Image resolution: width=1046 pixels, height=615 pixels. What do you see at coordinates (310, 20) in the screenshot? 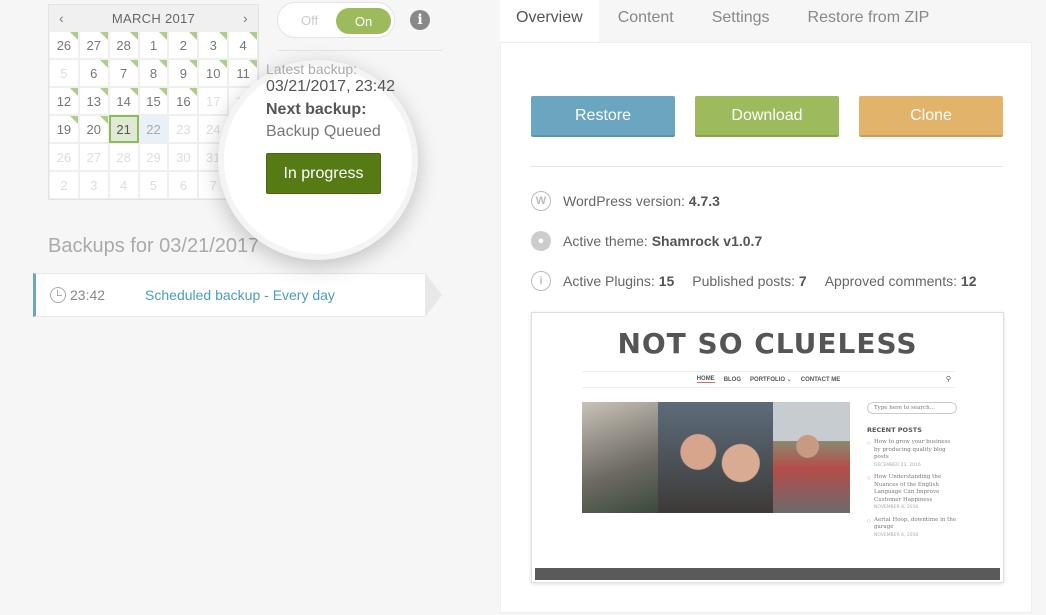
I see `toggle-off-label: Off` at bounding box center [310, 20].